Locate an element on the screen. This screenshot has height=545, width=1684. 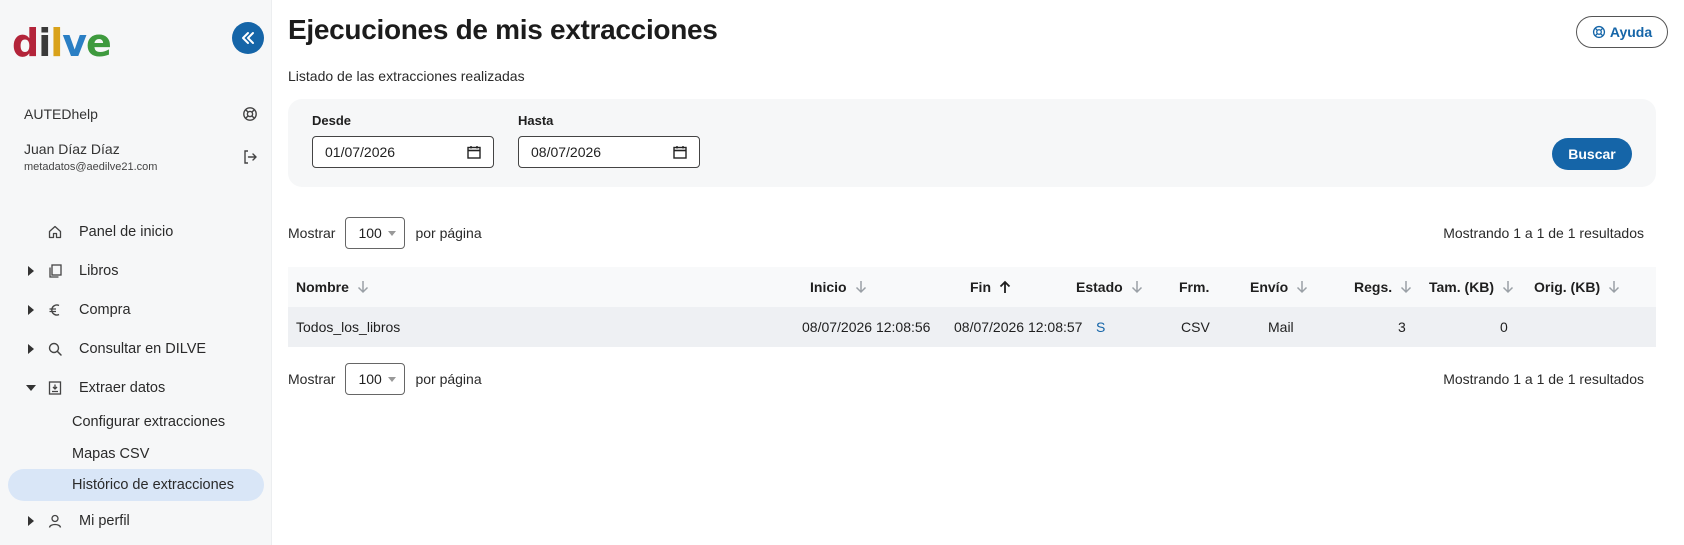
help-button: Ayuda is located at coordinates (1622, 32).